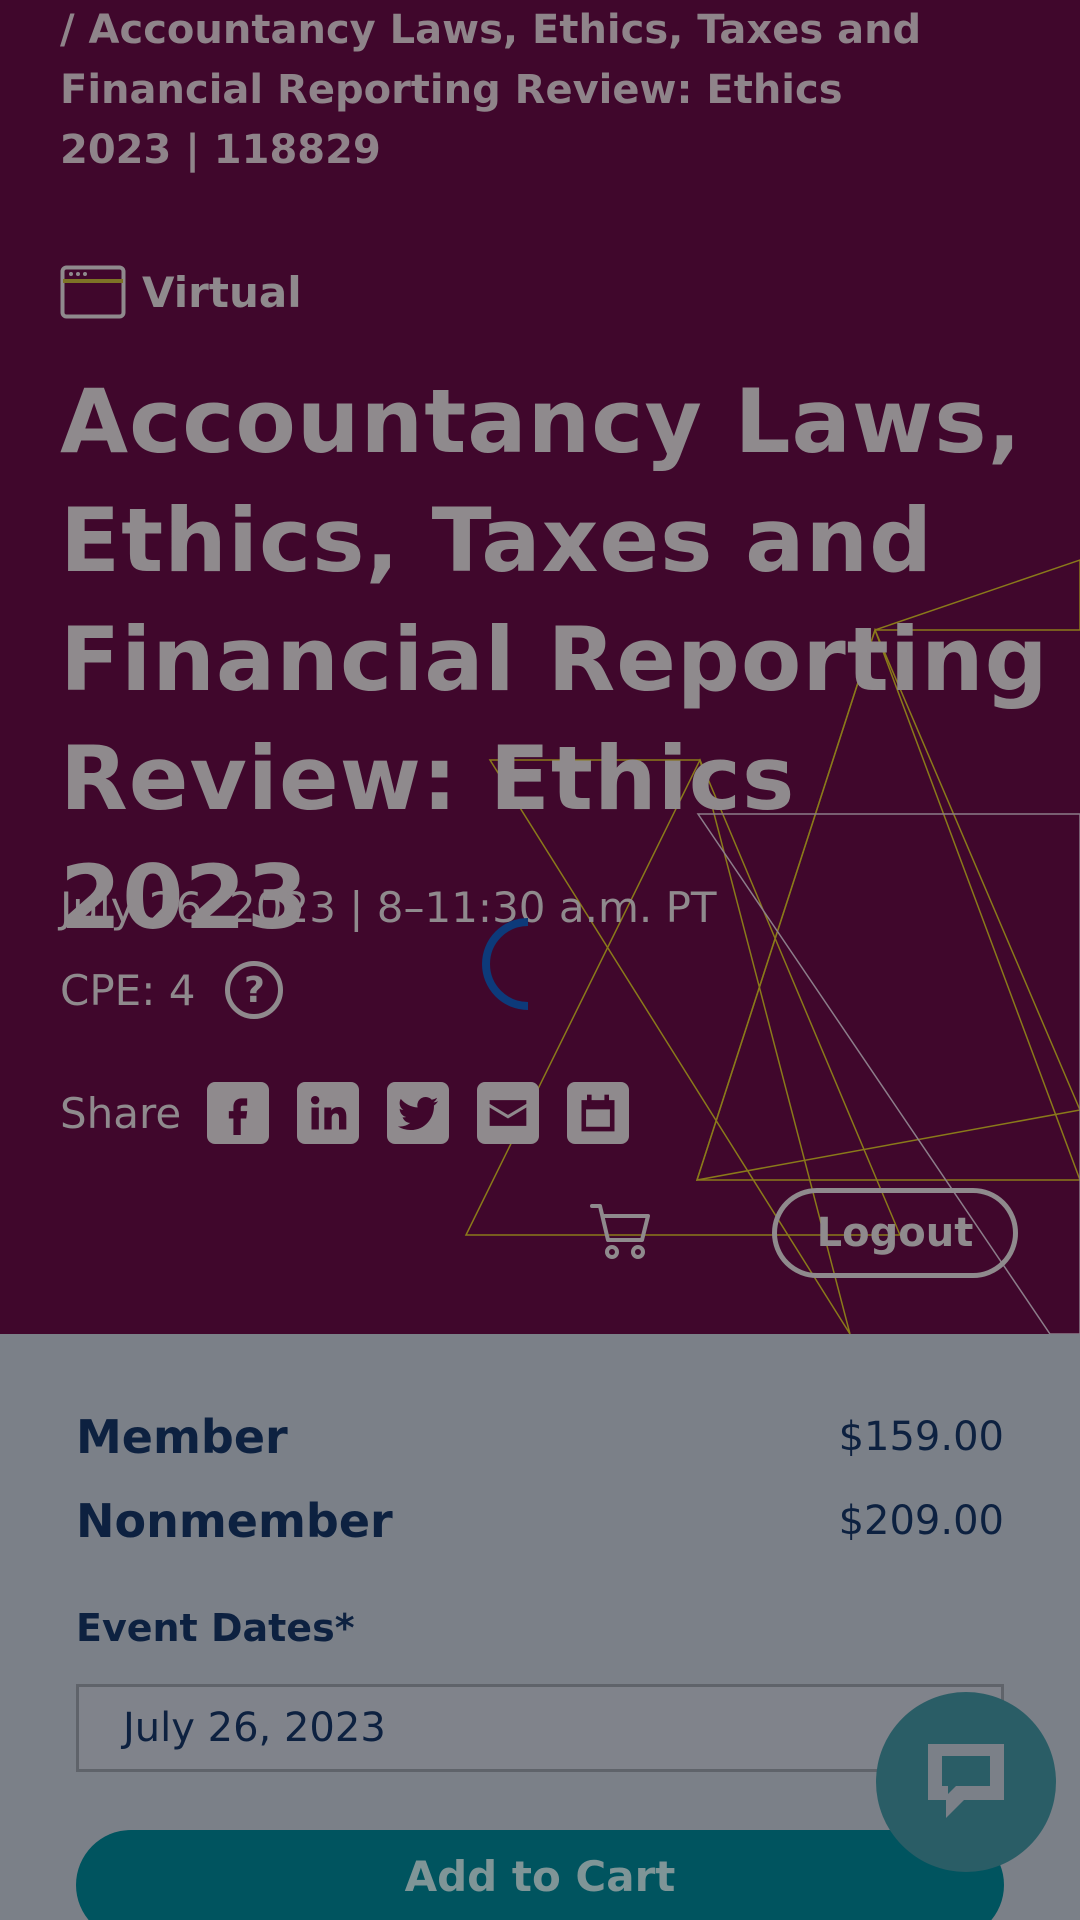 This screenshot has height=1920, width=1080. What do you see at coordinates (921, 1437) in the screenshot?
I see `price-value: $159.00` at bounding box center [921, 1437].